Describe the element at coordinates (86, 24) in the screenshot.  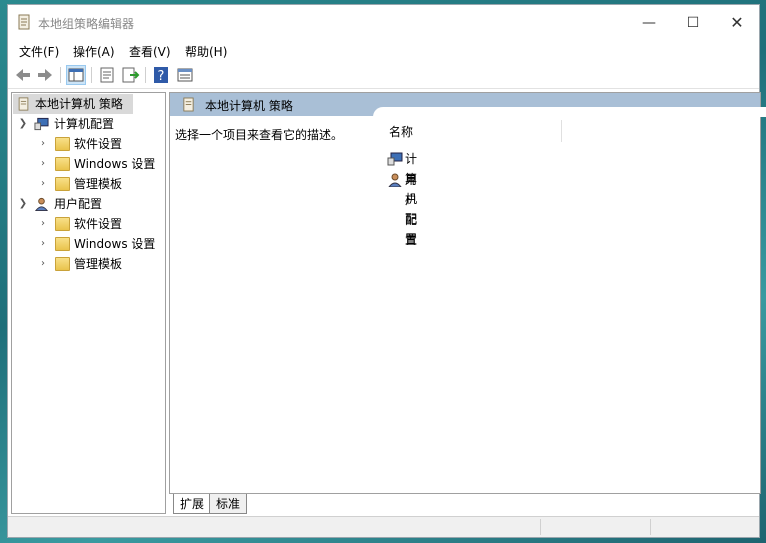
I see `window-title: 本地组策略编辑器` at that location.